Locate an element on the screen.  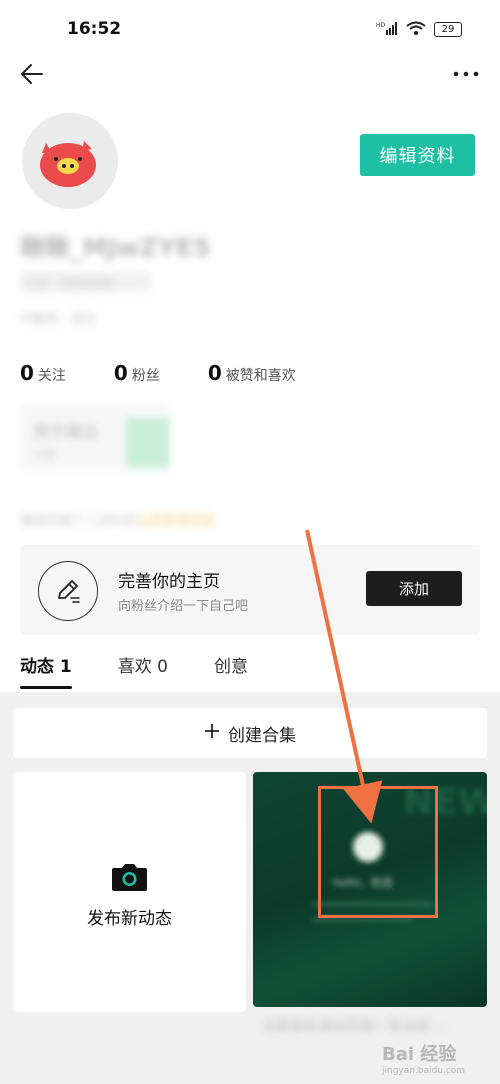
profile-stats: 0 关注 0 粉丝 0 被赞和喜欢 is located at coordinates (175, 373).